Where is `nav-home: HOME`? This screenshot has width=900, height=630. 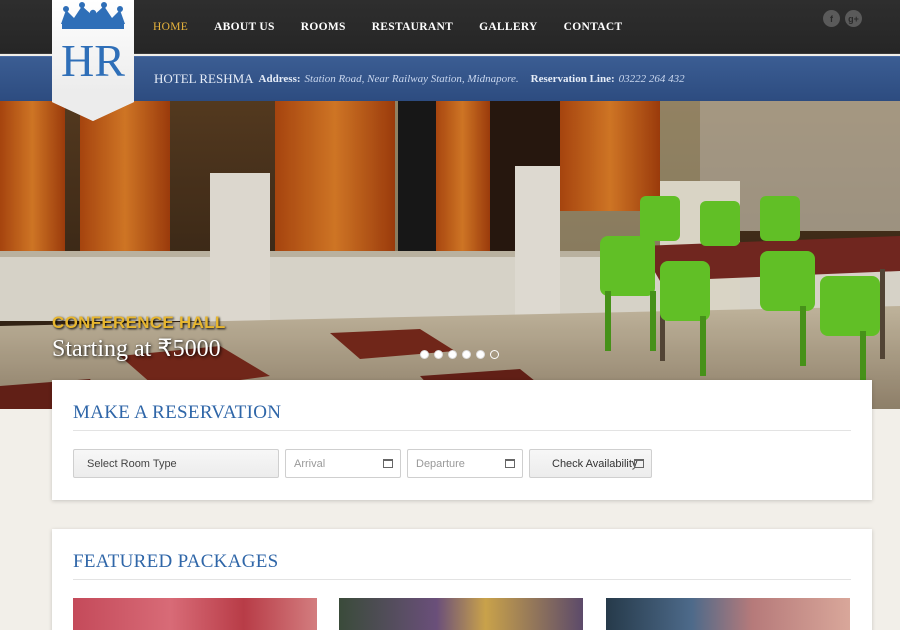 nav-home: HOME is located at coordinates (170, 27).